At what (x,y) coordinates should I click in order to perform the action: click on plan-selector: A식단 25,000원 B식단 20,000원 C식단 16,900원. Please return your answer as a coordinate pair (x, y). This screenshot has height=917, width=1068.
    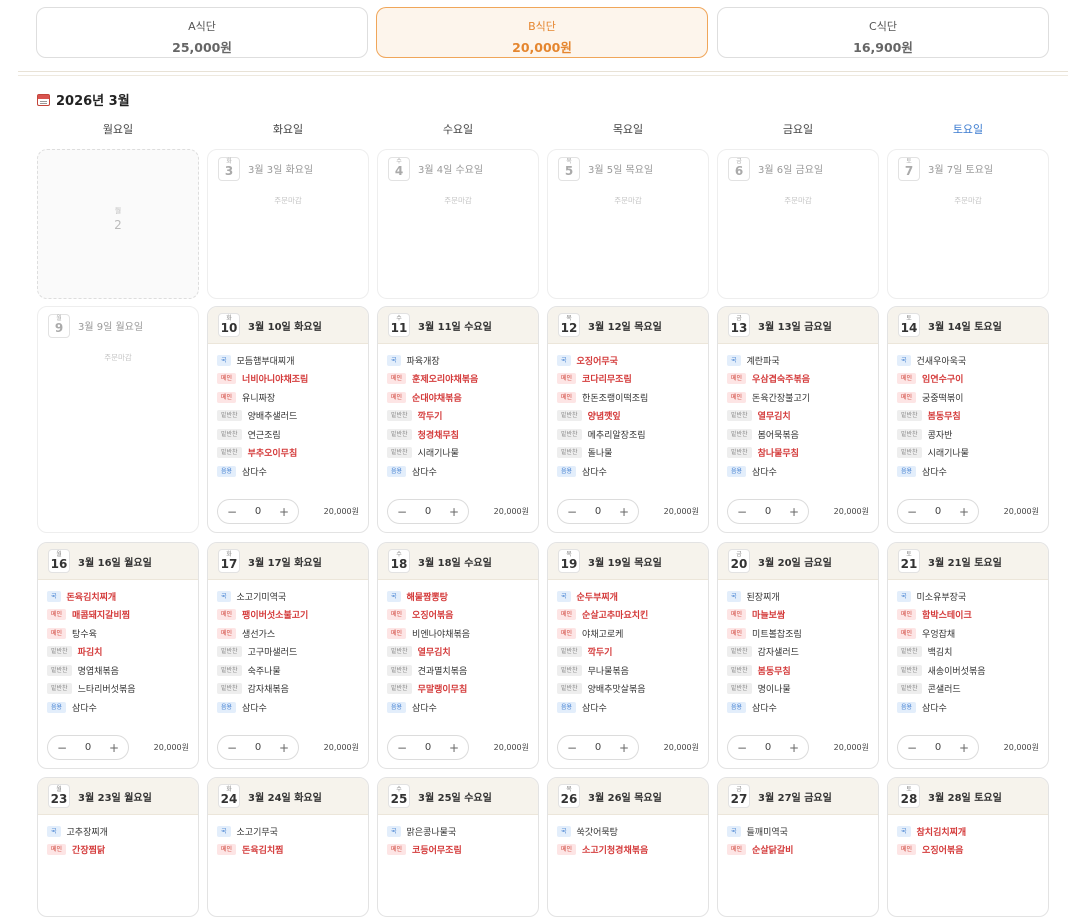
    Looking at the image, I should click on (543, 33).